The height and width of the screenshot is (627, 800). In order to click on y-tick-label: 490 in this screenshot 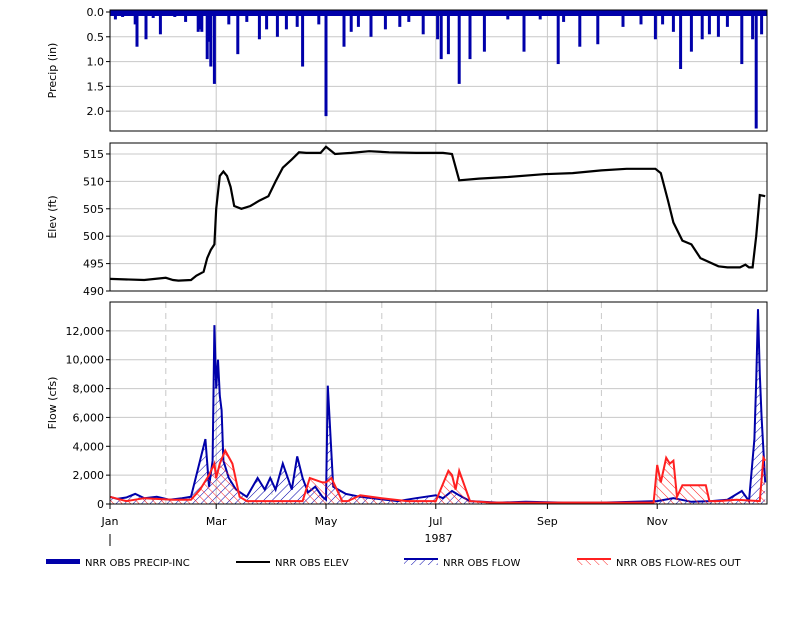, I will do `click(93, 291)`.